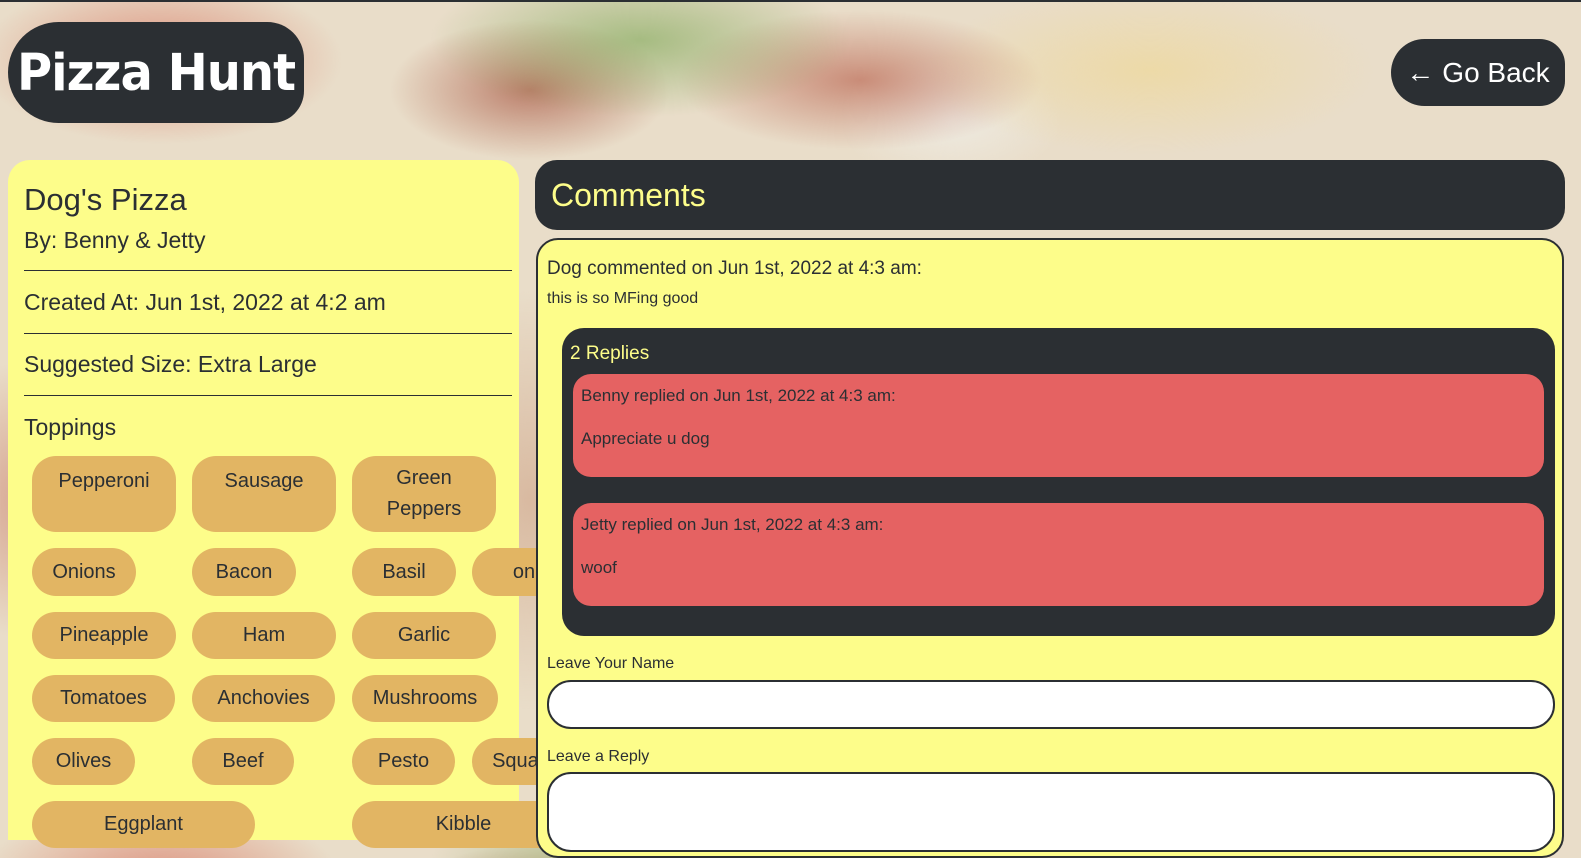  Describe the element at coordinates (598, 756) in the screenshot. I see `reply-field-label: Leave a Reply` at that location.